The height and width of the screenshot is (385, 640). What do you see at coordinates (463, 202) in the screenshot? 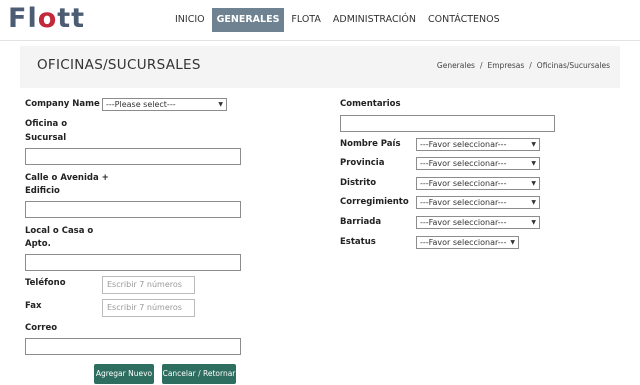
I see `corregimiento-select-value: ---Favor seleccionar---` at bounding box center [463, 202].